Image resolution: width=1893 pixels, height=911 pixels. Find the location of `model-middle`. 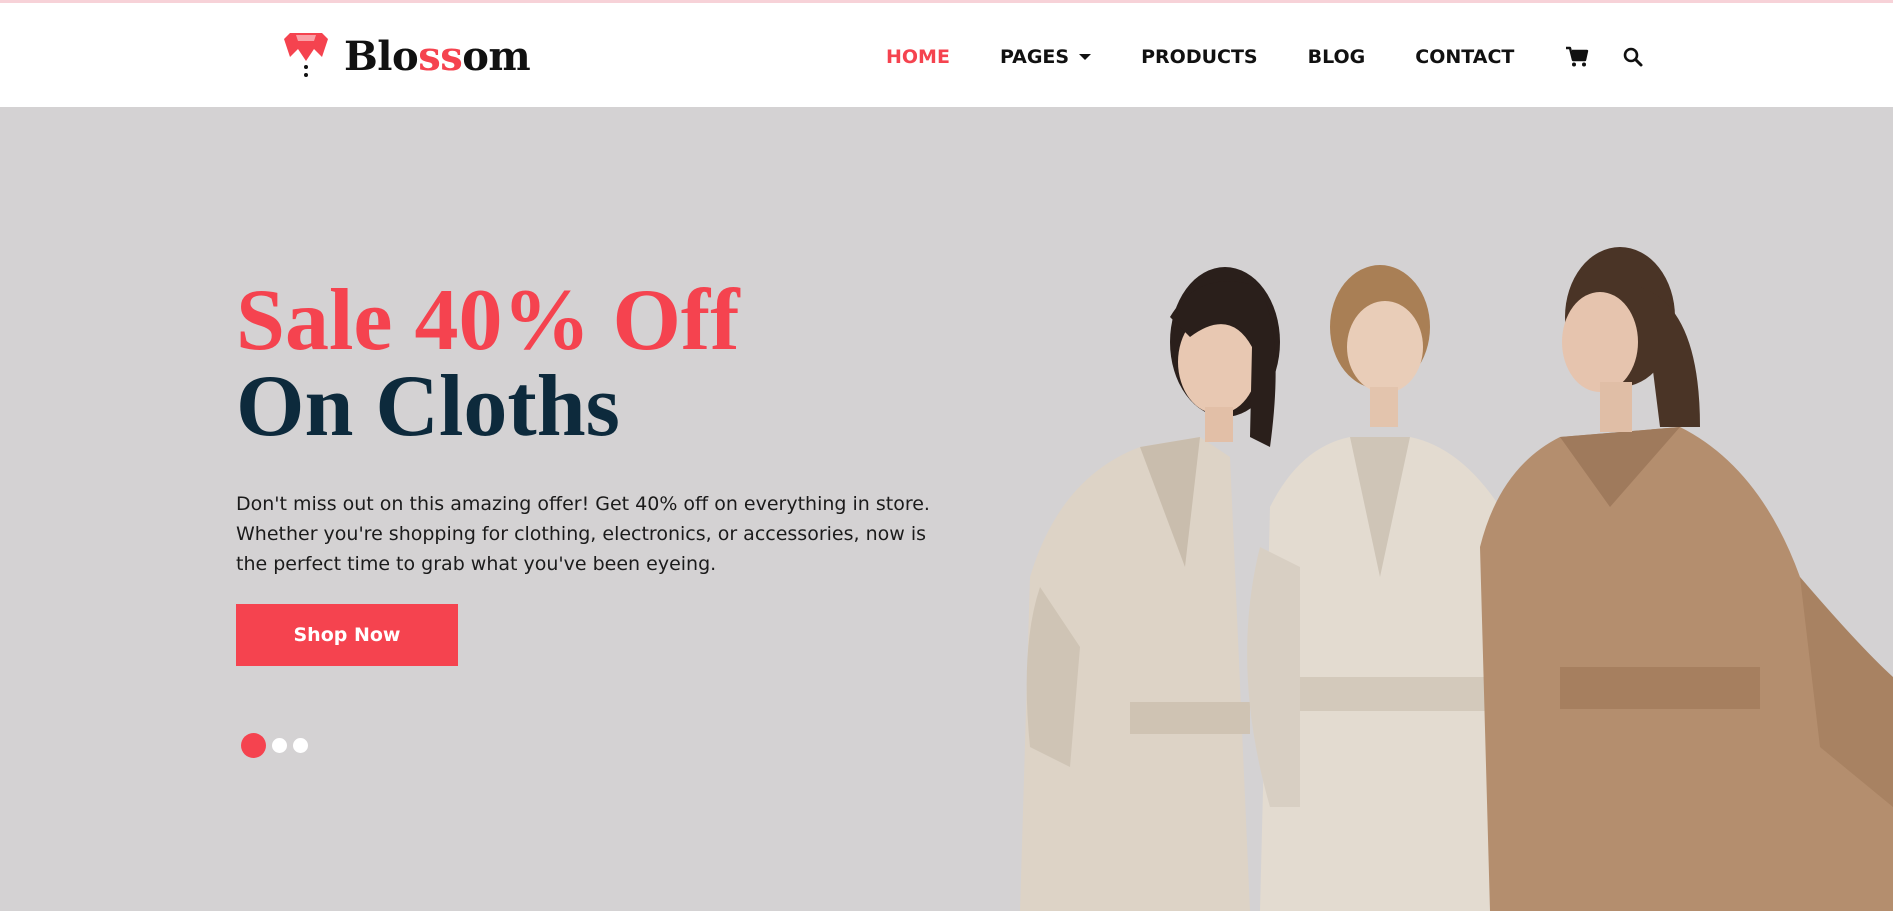

model-middle is located at coordinates (1383, 588).